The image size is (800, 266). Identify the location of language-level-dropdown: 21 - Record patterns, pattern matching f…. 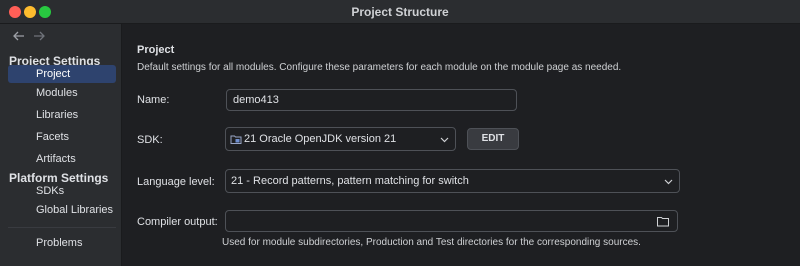
(452, 181).